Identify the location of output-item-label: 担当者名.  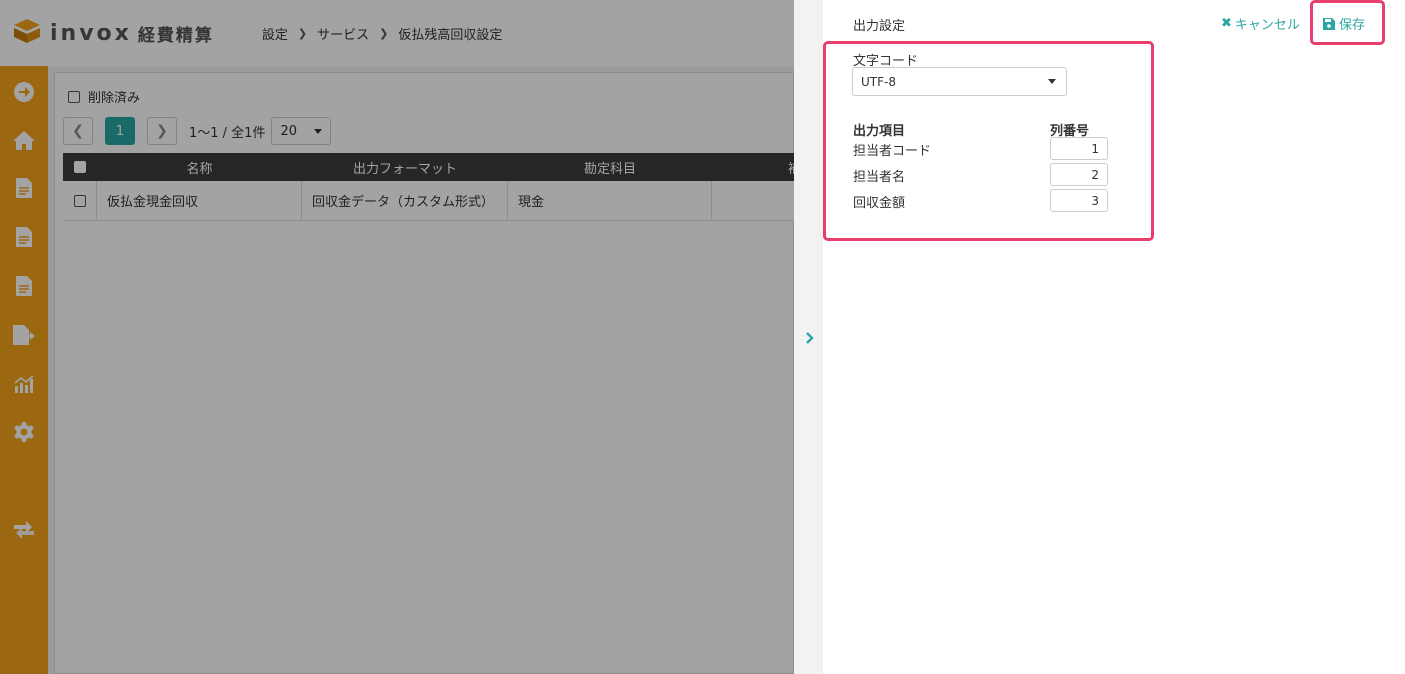
(879, 177).